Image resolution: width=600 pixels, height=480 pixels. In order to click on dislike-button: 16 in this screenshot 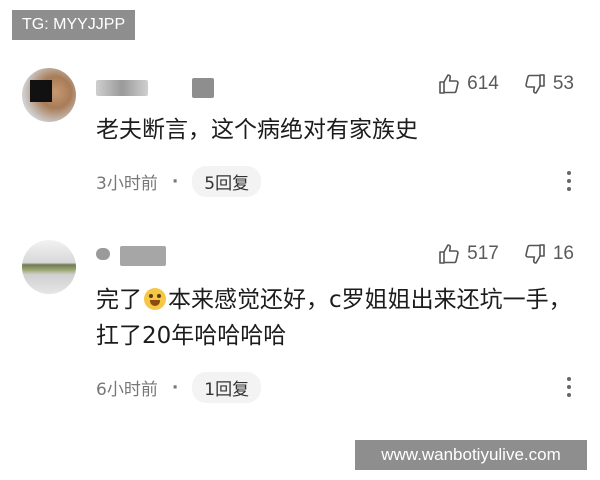, I will do `click(548, 254)`.